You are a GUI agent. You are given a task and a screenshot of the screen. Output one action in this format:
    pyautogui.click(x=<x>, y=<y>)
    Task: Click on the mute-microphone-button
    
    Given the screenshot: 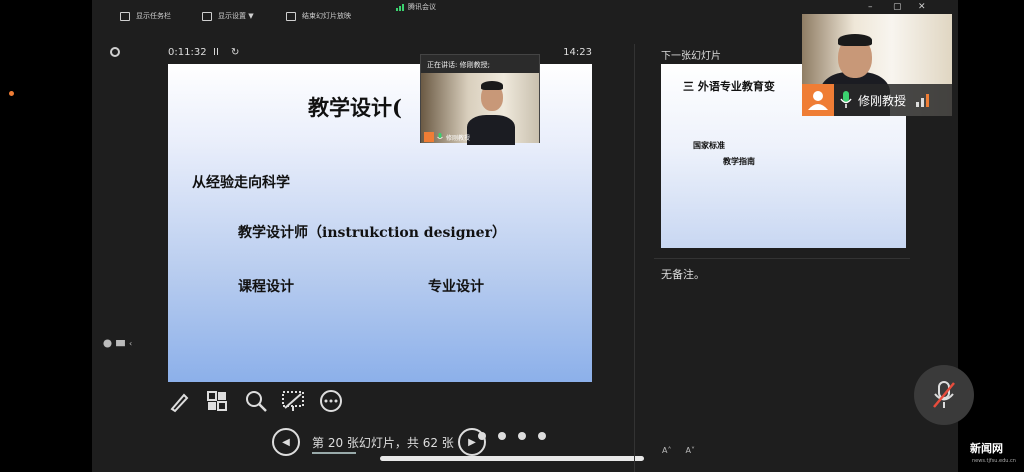 What is the action you would take?
    pyautogui.click(x=944, y=395)
    